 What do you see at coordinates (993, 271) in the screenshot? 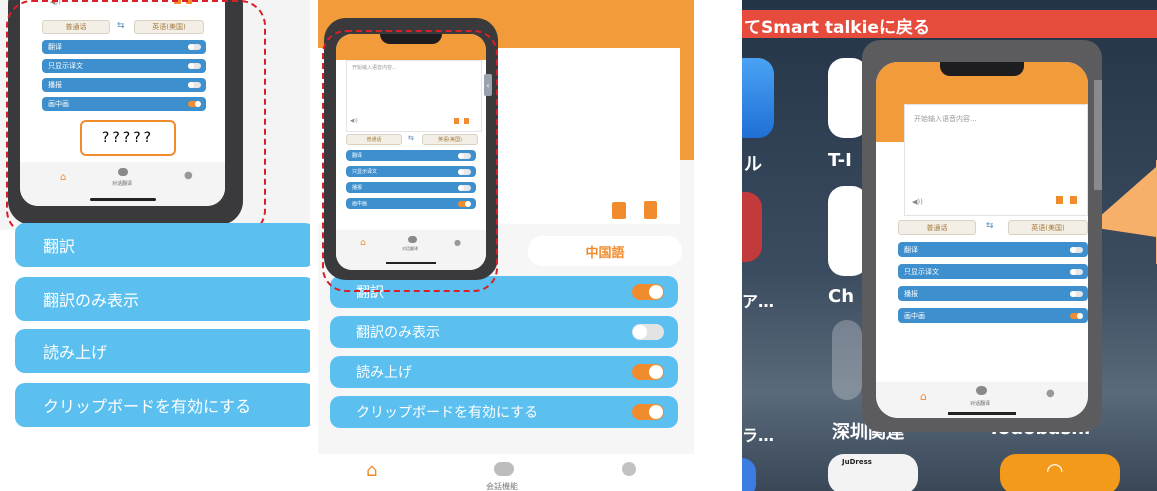
I see `mini-row-only: 只显示译文` at bounding box center [993, 271].